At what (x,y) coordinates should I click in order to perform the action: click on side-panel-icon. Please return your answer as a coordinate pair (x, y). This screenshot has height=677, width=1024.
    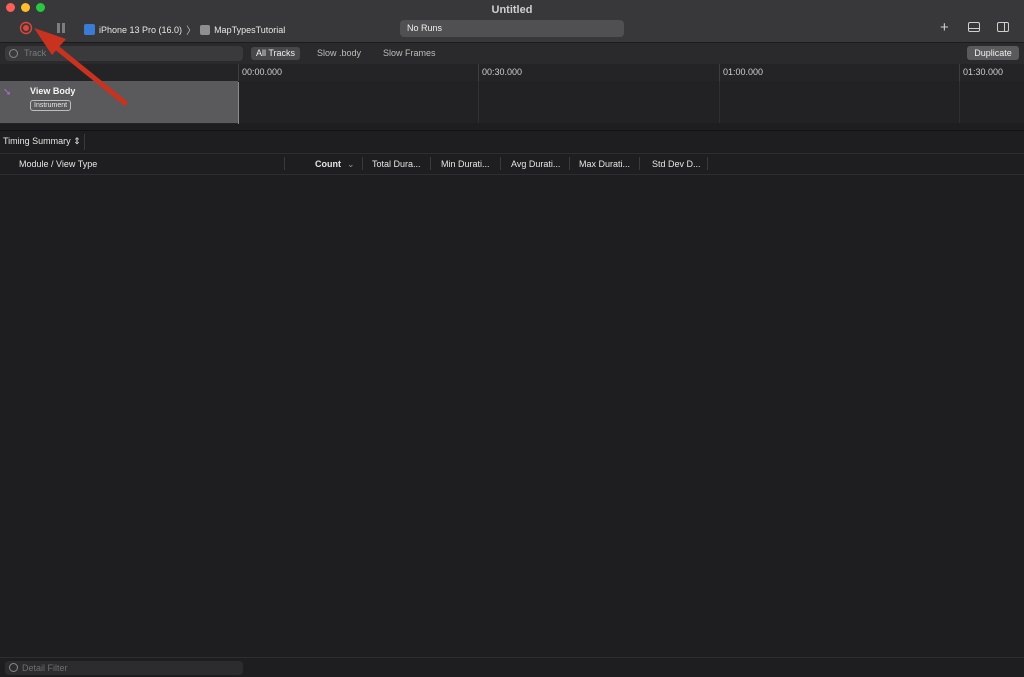
    Looking at the image, I should click on (1003, 27).